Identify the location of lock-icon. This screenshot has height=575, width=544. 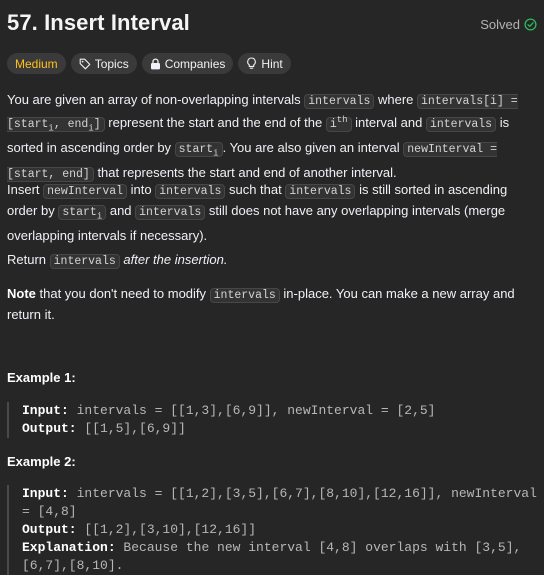
(155, 63).